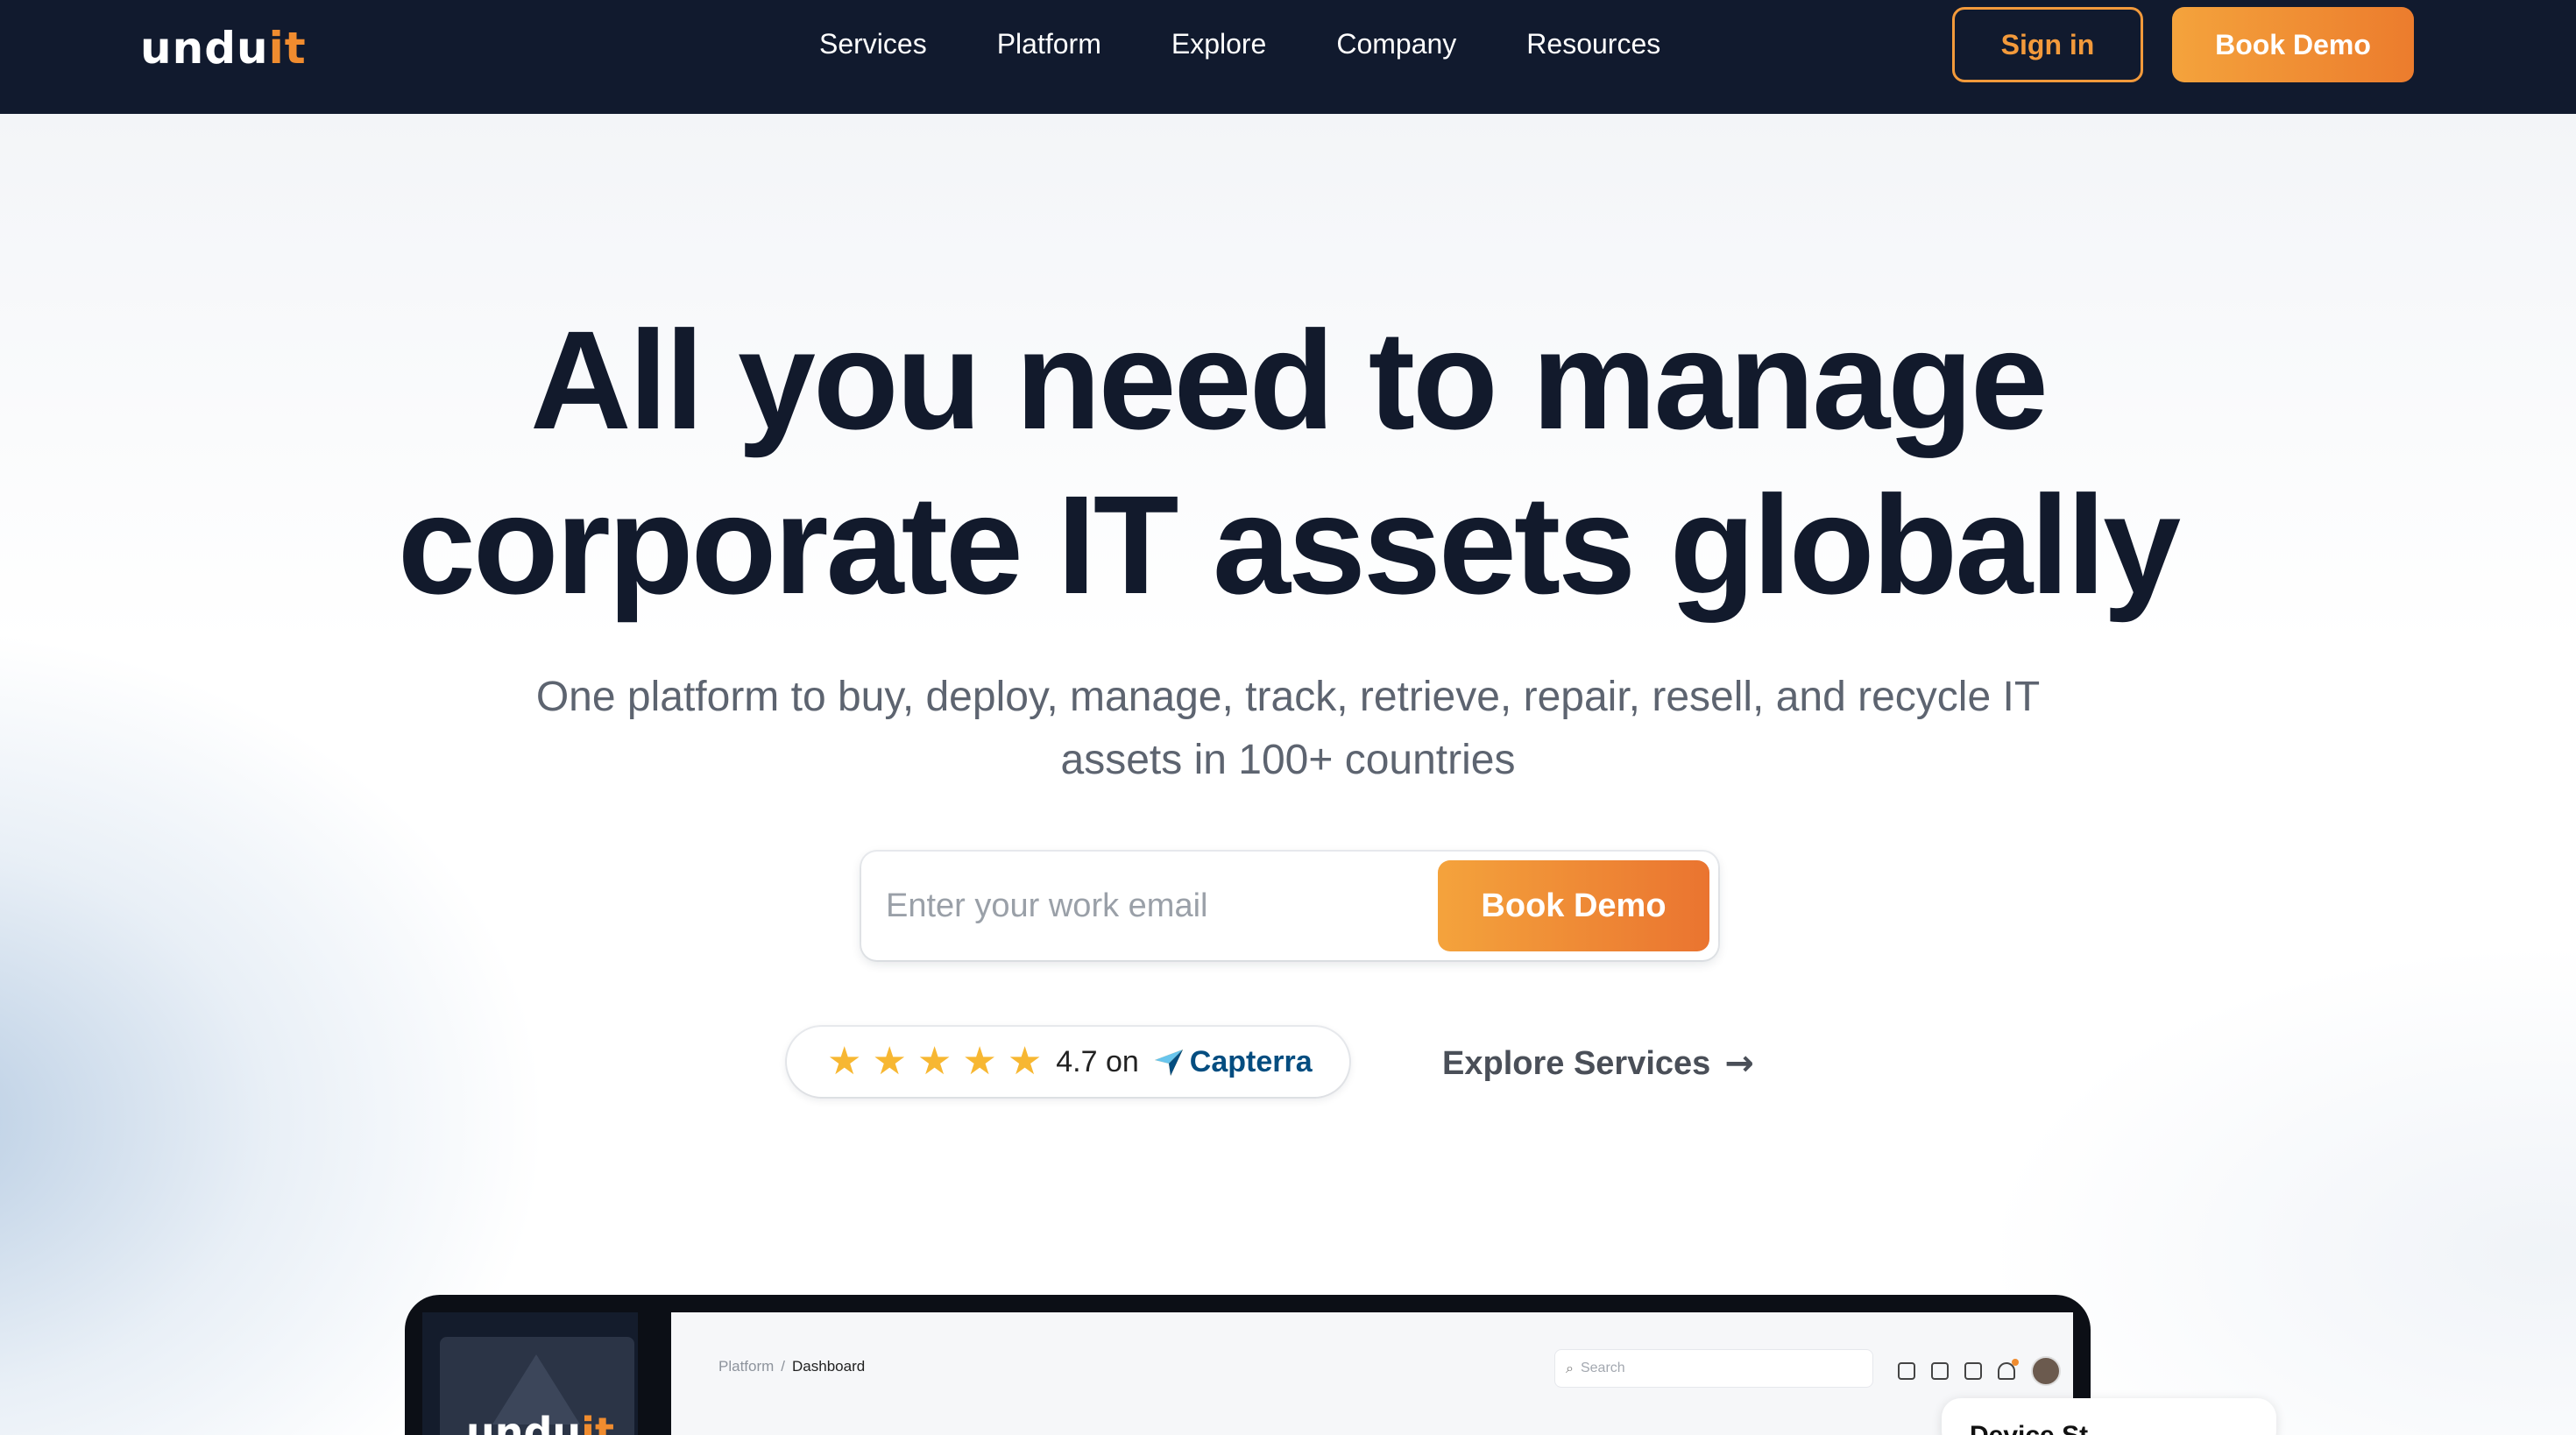  What do you see at coordinates (2109, 1416) in the screenshot?
I see `mockup-floating-card: Device St` at bounding box center [2109, 1416].